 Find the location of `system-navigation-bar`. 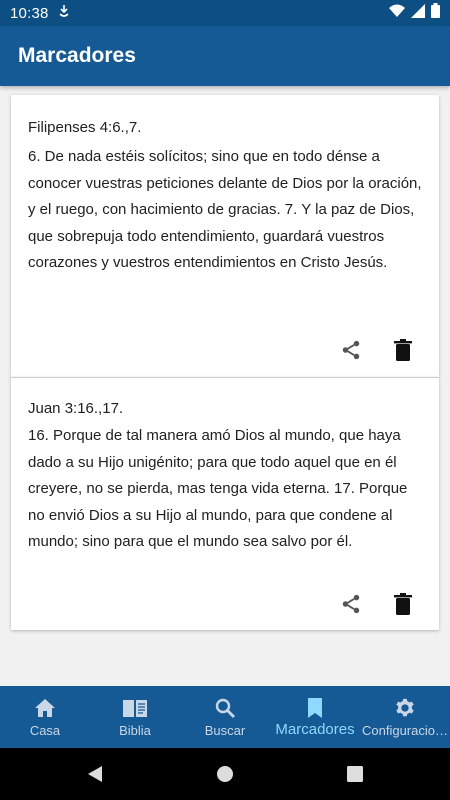

system-navigation-bar is located at coordinates (225, 774).